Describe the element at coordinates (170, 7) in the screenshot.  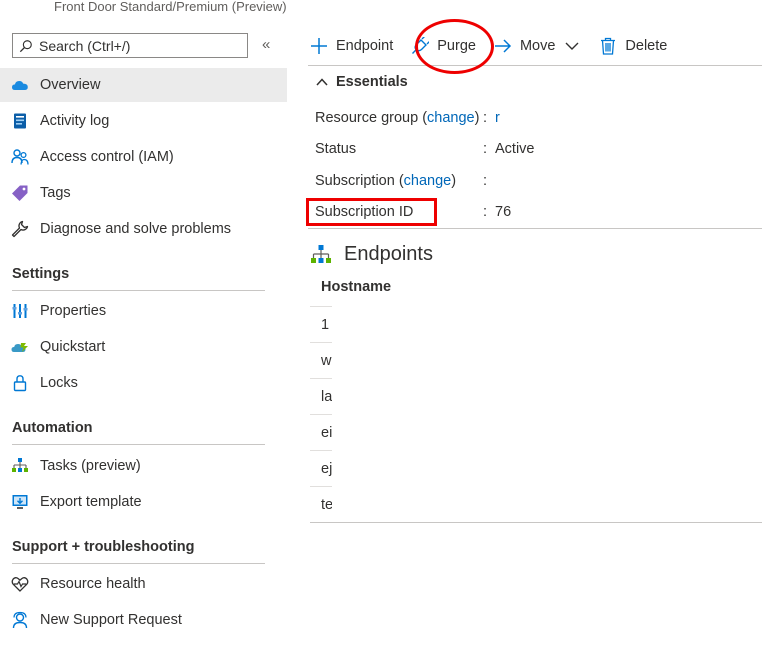
I see `resource-subtitle: Front Door Standard/Premium (Preview)` at that location.